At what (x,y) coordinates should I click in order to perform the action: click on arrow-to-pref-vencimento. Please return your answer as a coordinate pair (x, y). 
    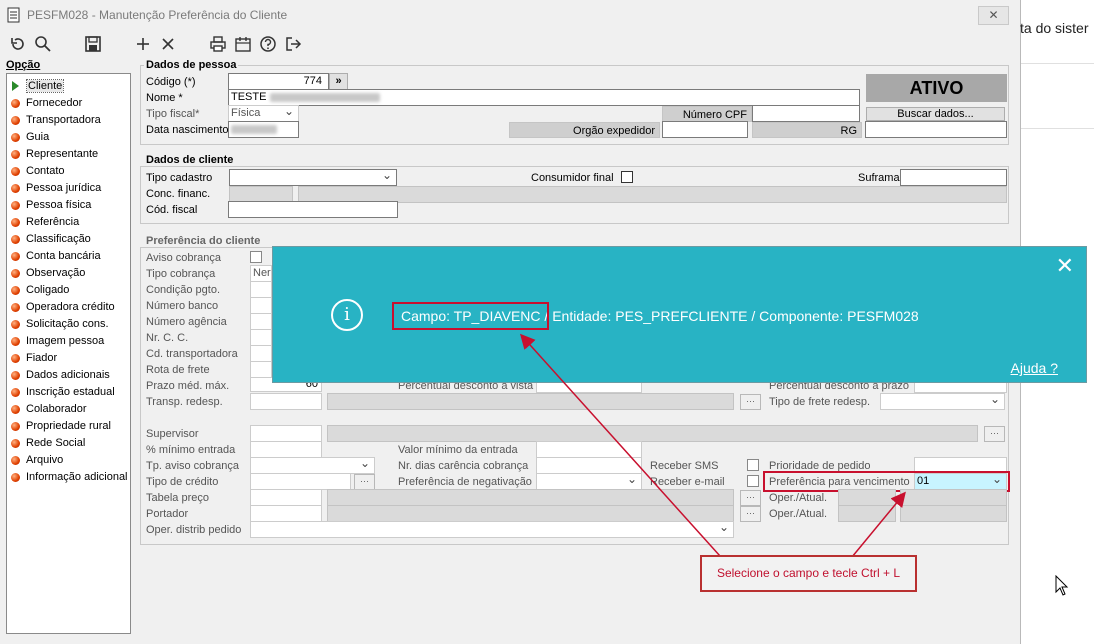
    Looking at the image, I should click on (878, 524).